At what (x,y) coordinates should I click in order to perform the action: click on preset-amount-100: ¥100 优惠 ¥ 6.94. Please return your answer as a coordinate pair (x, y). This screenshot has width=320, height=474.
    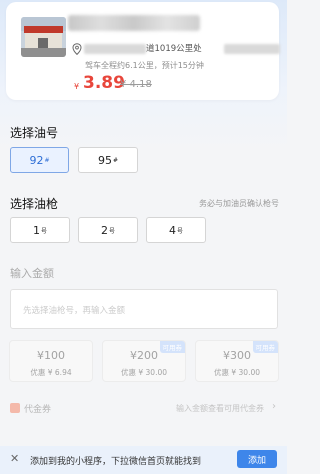
    Looking at the image, I should click on (51, 361).